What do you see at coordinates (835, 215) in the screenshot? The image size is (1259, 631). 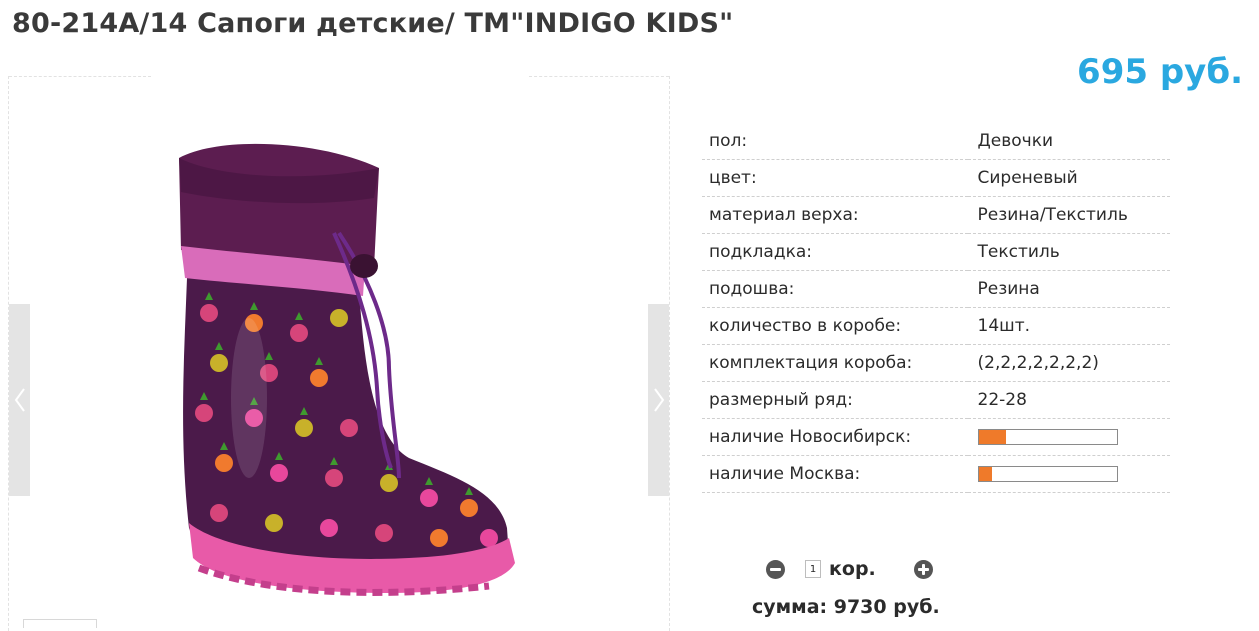 I see `spec-label: материал верха:` at bounding box center [835, 215].